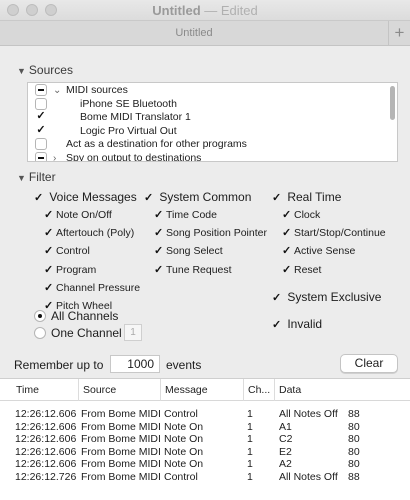 Image resolution: width=410 pixels, height=500 pixels. I want to click on window-title: Untitled — Edited, so click(205, 10).